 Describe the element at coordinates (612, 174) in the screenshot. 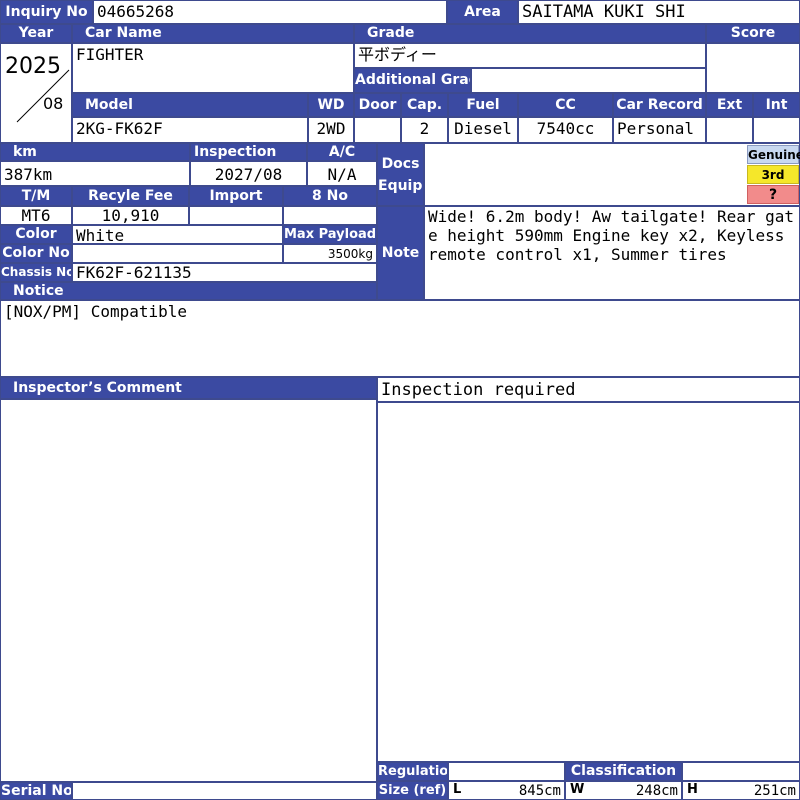

I see `docs-equips-value` at that location.